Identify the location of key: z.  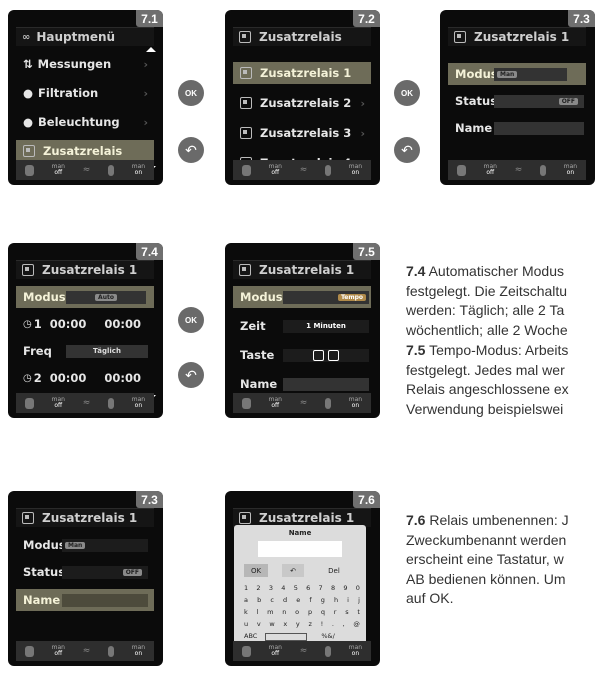
(309, 624).